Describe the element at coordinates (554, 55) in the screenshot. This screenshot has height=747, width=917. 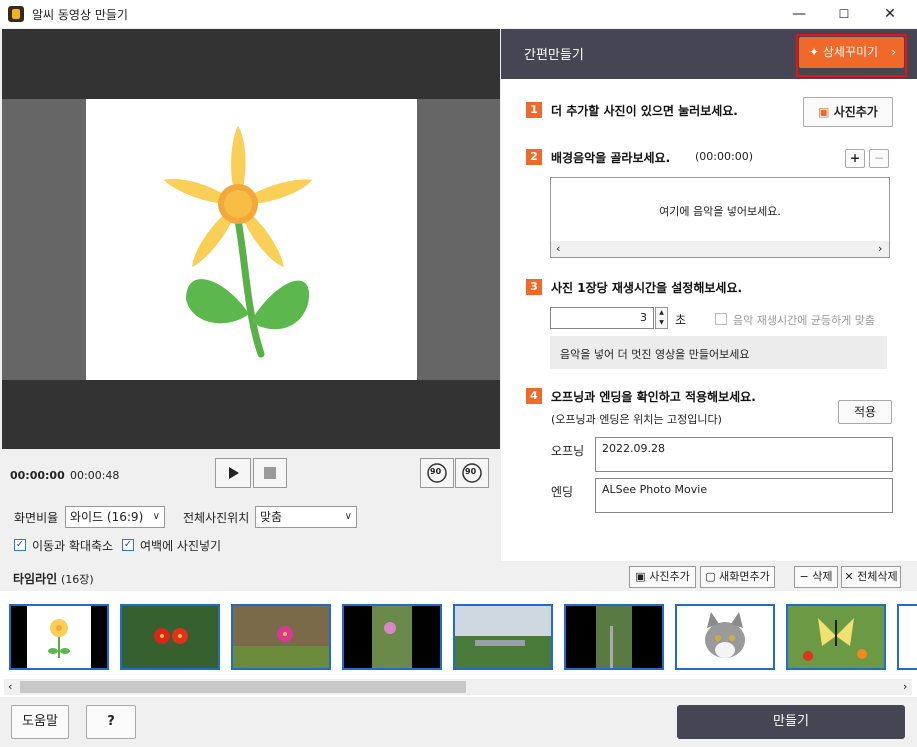
I see `panel-title: 간편만들기` at that location.